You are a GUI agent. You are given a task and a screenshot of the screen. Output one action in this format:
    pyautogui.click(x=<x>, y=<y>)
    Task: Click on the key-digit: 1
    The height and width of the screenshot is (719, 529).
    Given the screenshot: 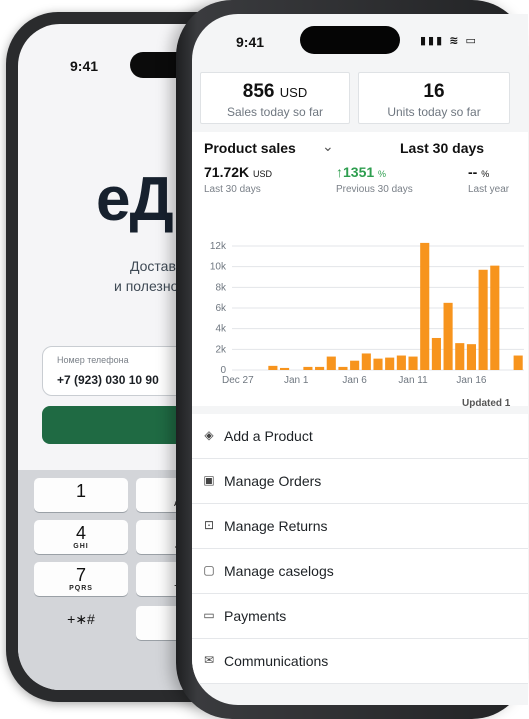 What is the action you would take?
    pyautogui.click(x=80, y=491)
    